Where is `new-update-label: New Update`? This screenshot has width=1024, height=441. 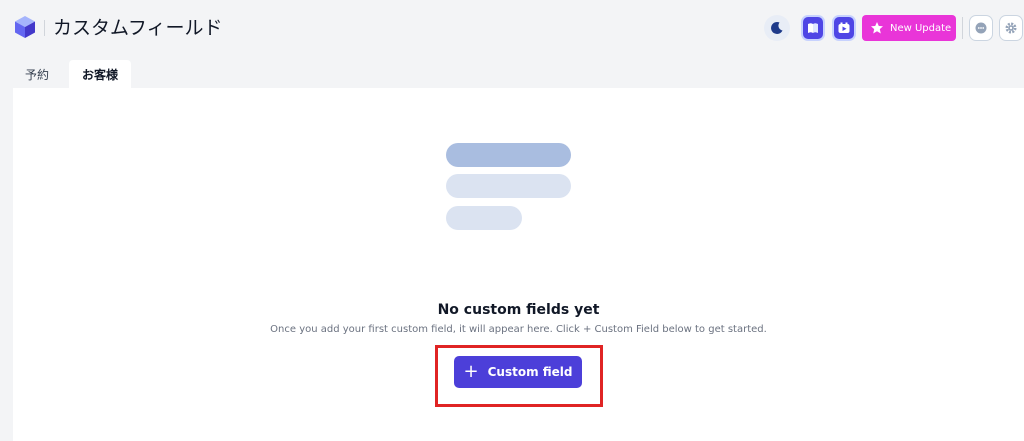 new-update-label: New Update is located at coordinates (921, 28).